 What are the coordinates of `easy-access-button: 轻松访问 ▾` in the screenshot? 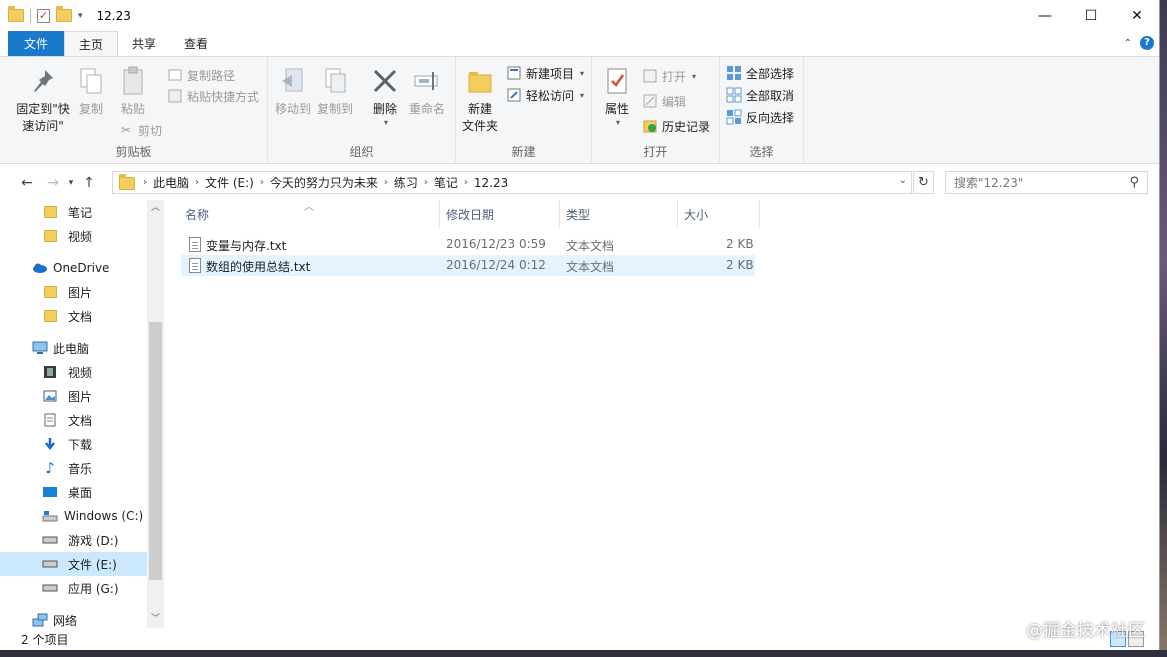 It's located at (545, 95).